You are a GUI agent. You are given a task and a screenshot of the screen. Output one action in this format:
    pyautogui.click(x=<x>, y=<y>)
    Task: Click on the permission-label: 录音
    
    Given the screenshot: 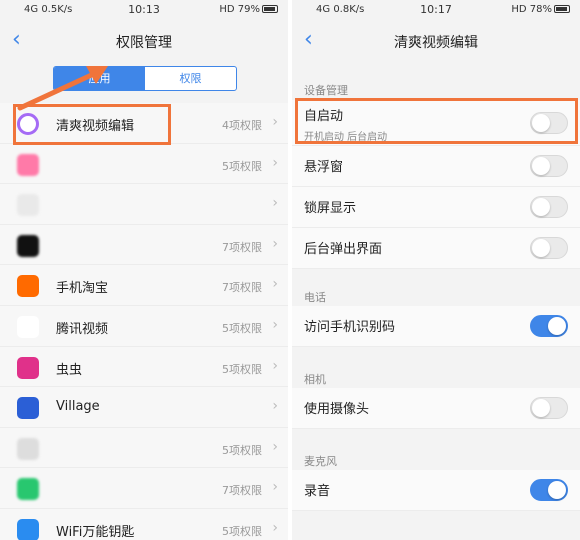 What is the action you would take?
    pyautogui.click(x=317, y=491)
    